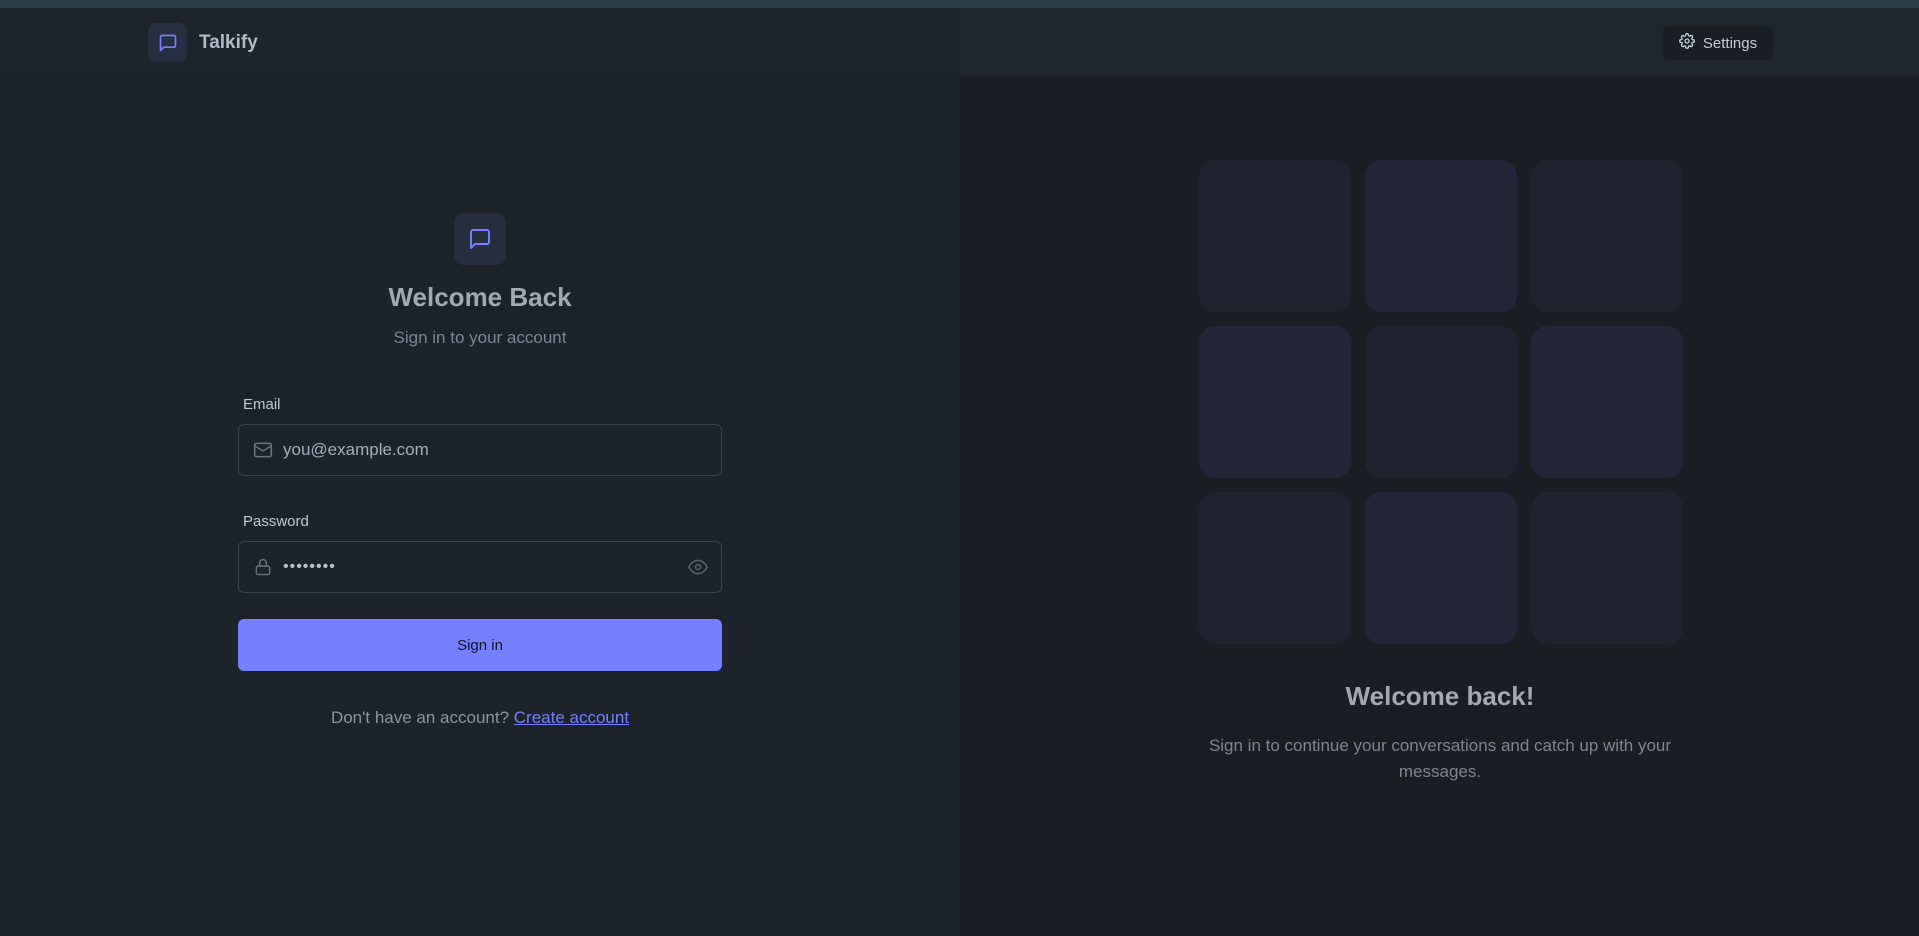  What do you see at coordinates (959, 4) in the screenshot?
I see `window-top-strip` at bounding box center [959, 4].